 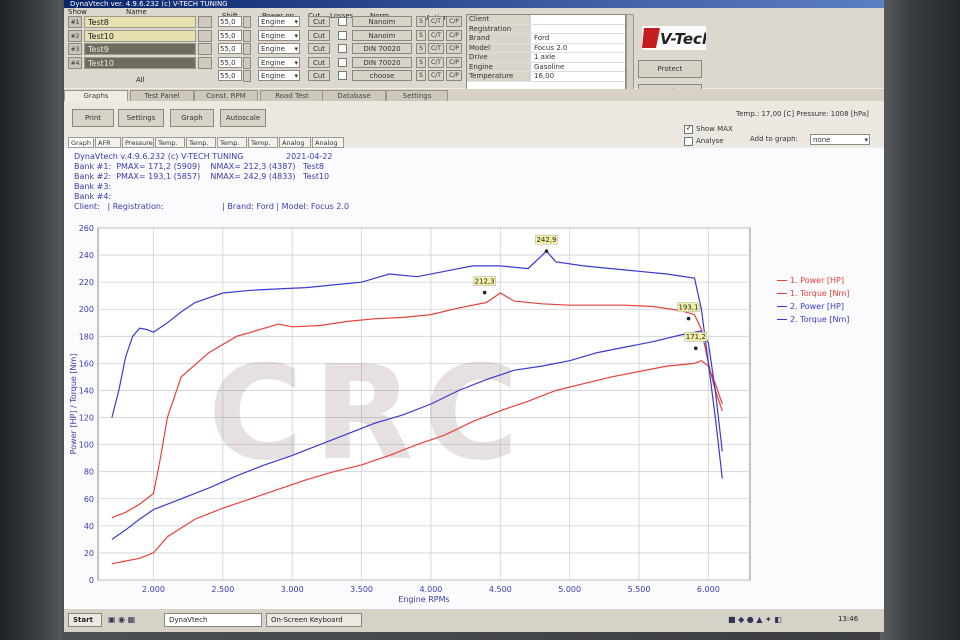 I want to click on tab-settings: Settings, so click(x=417, y=95).